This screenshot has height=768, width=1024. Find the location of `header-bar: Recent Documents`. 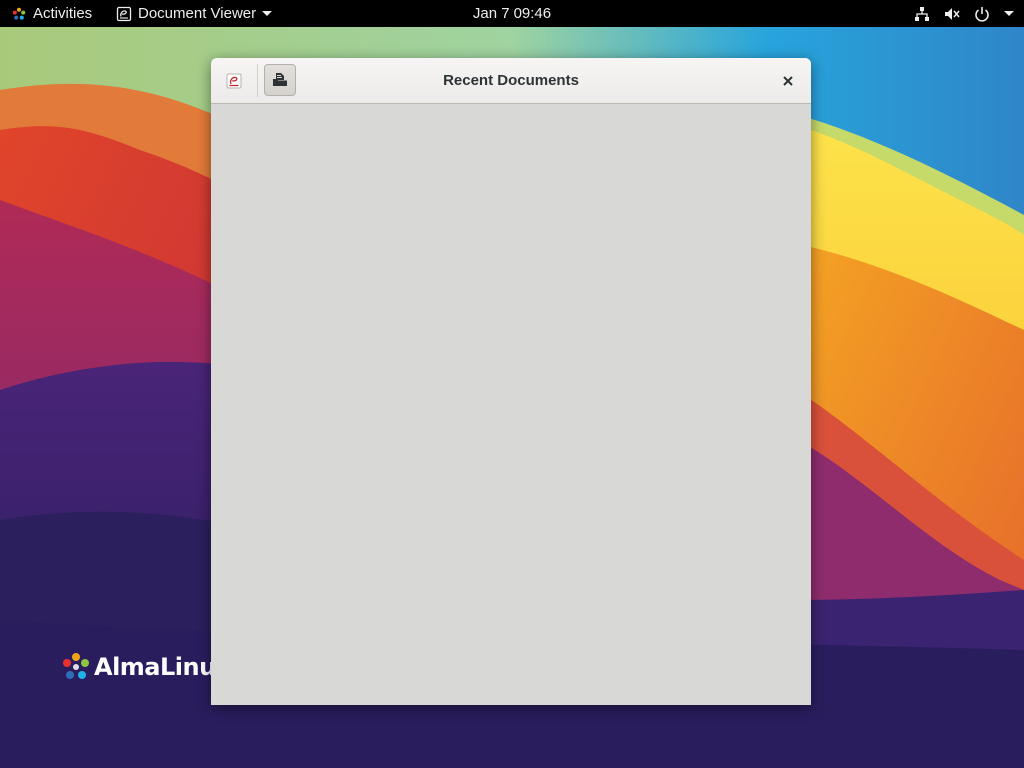

header-bar: Recent Documents is located at coordinates (511, 81).